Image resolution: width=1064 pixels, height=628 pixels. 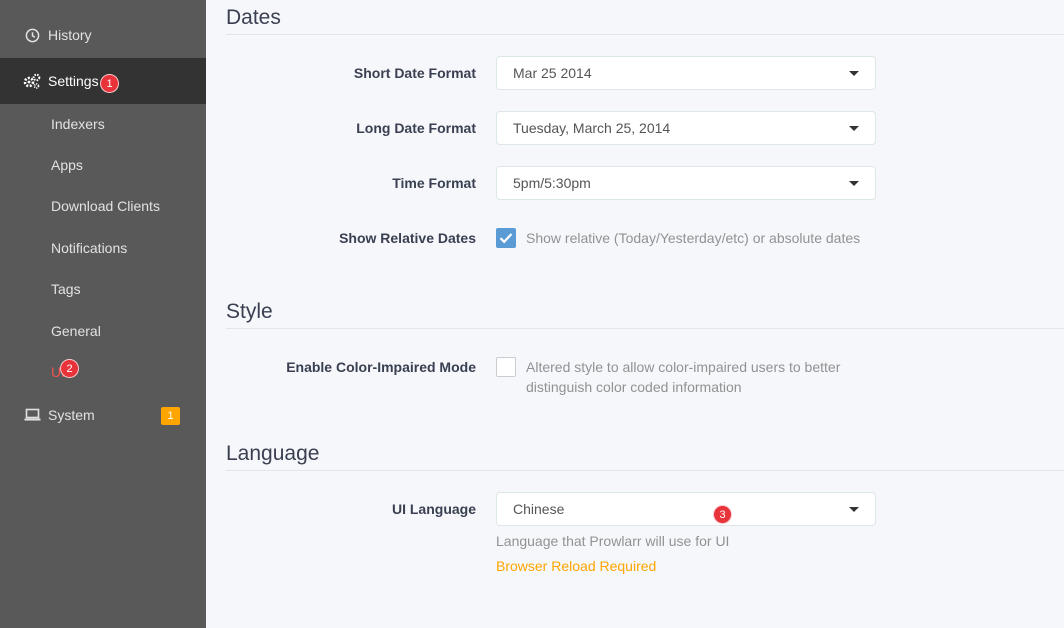 I want to click on checkmark-icon, so click(x=506, y=238).